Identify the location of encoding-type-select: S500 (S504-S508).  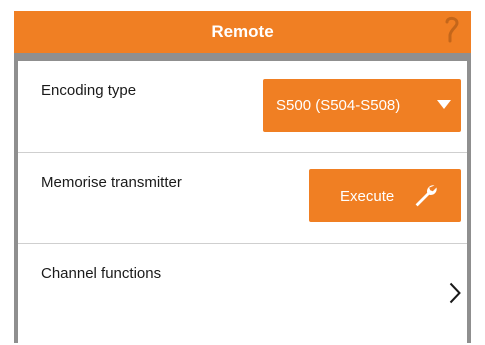
(362, 105).